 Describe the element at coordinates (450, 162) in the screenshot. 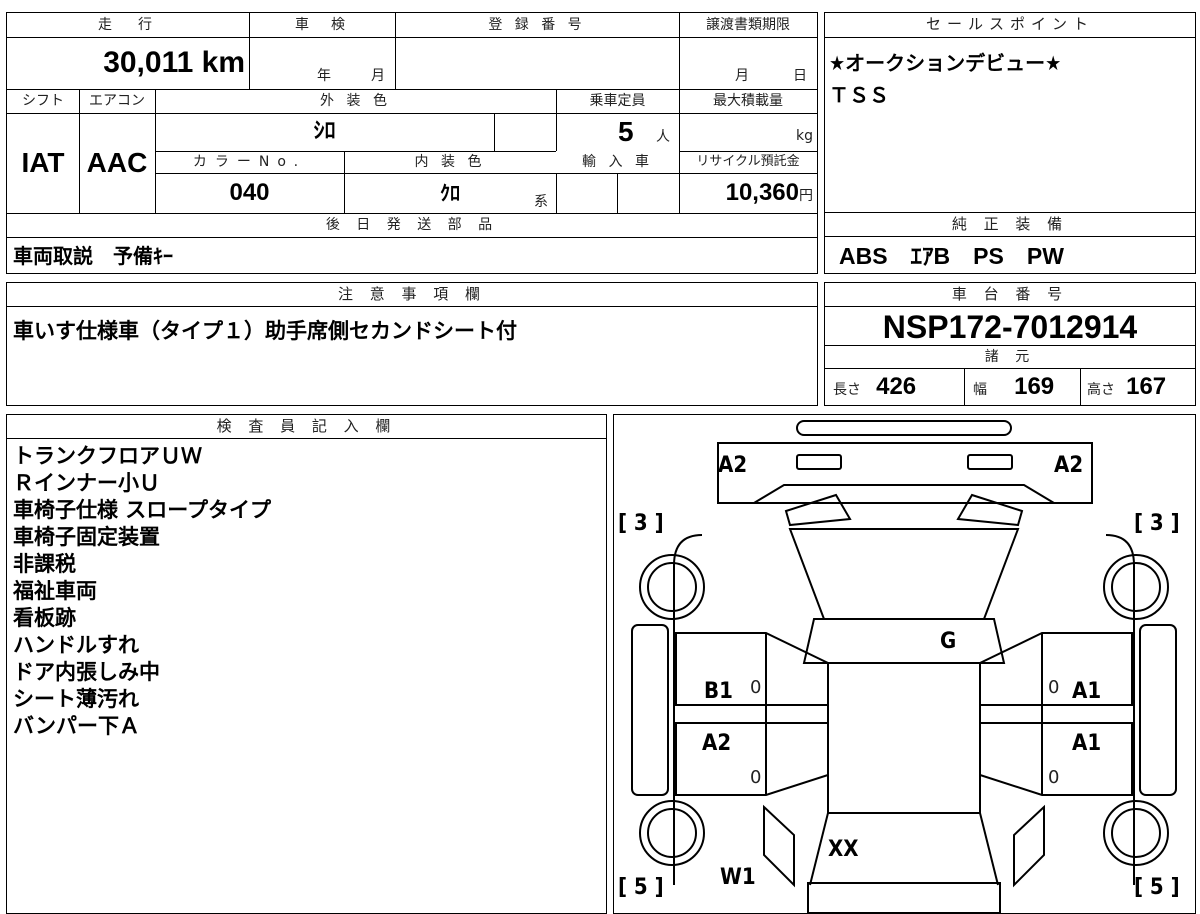

I see `interior-color-header: 内 装 色` at that location.